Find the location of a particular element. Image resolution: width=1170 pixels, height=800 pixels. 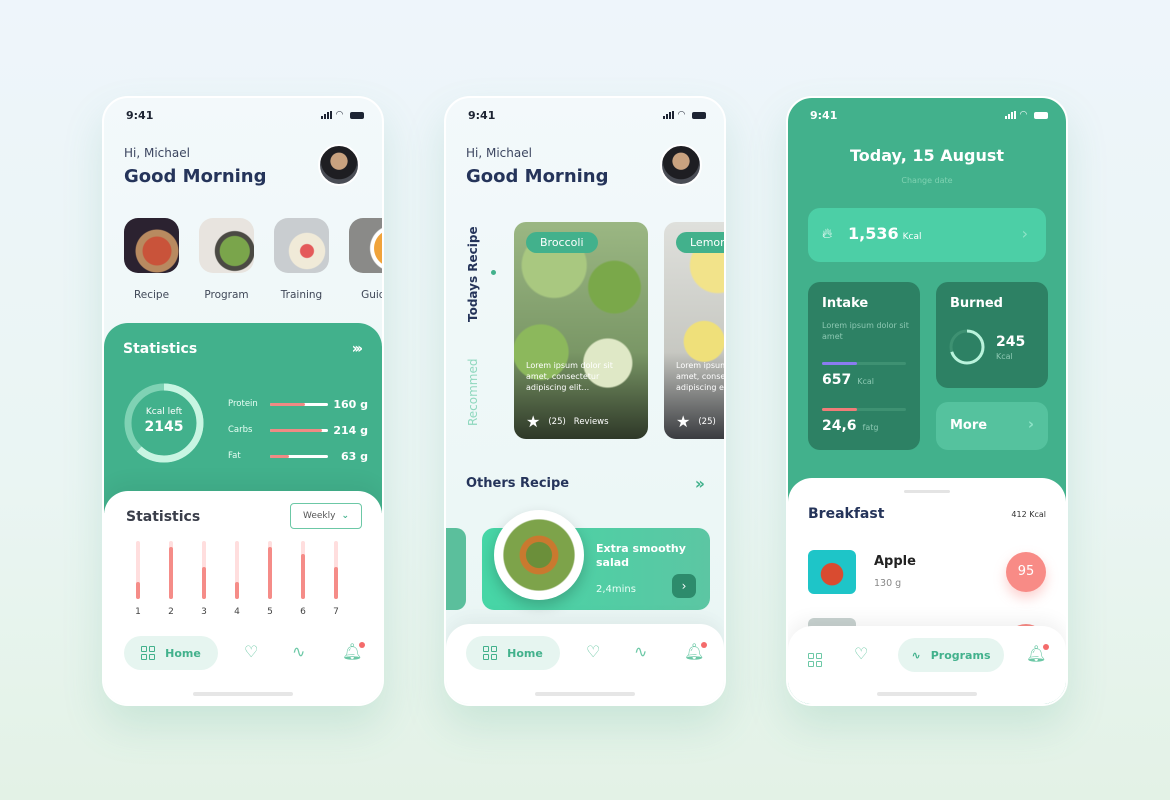

weekly-bar-chart: 1 2 3 4 5 6 7 is located at coordinates (243, 581).